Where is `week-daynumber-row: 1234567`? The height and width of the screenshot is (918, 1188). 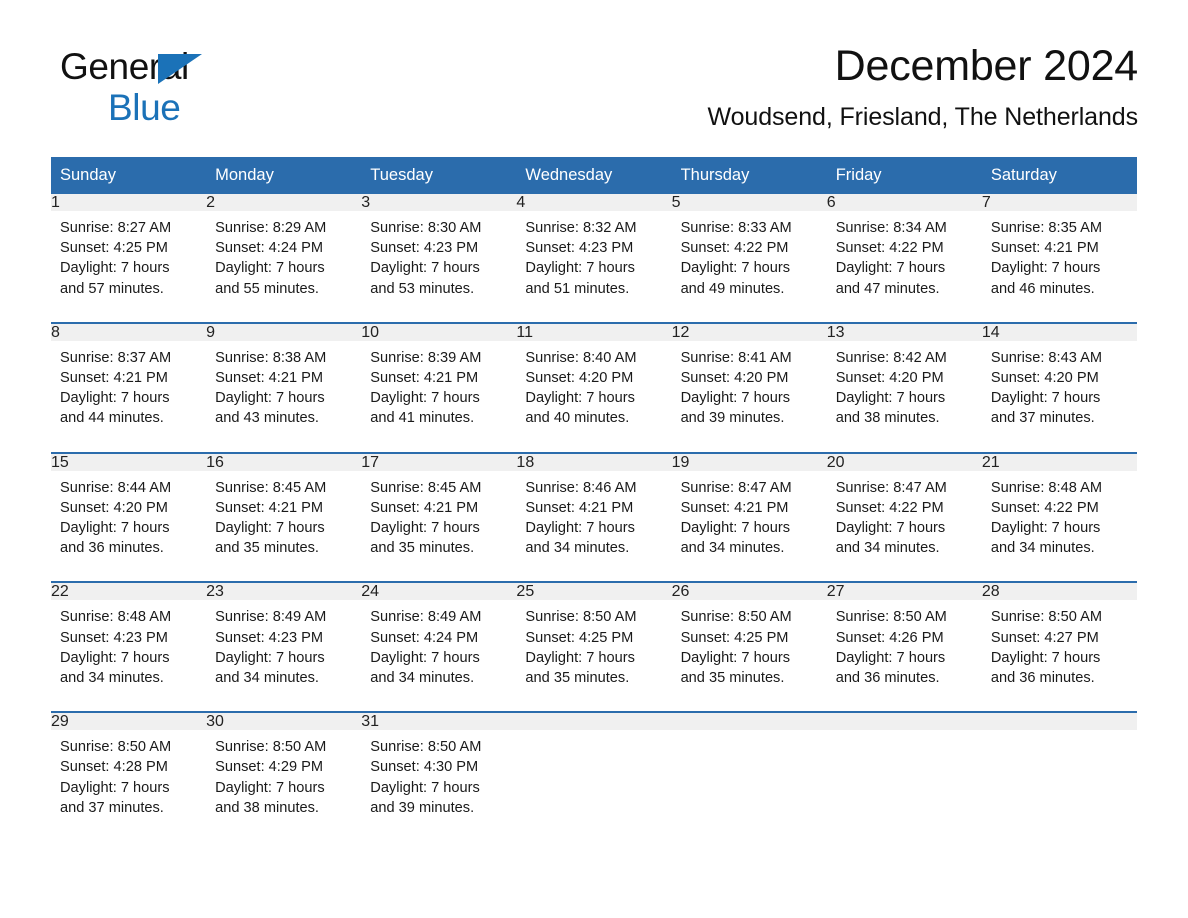 week-daynumber-row: 1234567 is located at coordinates (594, 202).